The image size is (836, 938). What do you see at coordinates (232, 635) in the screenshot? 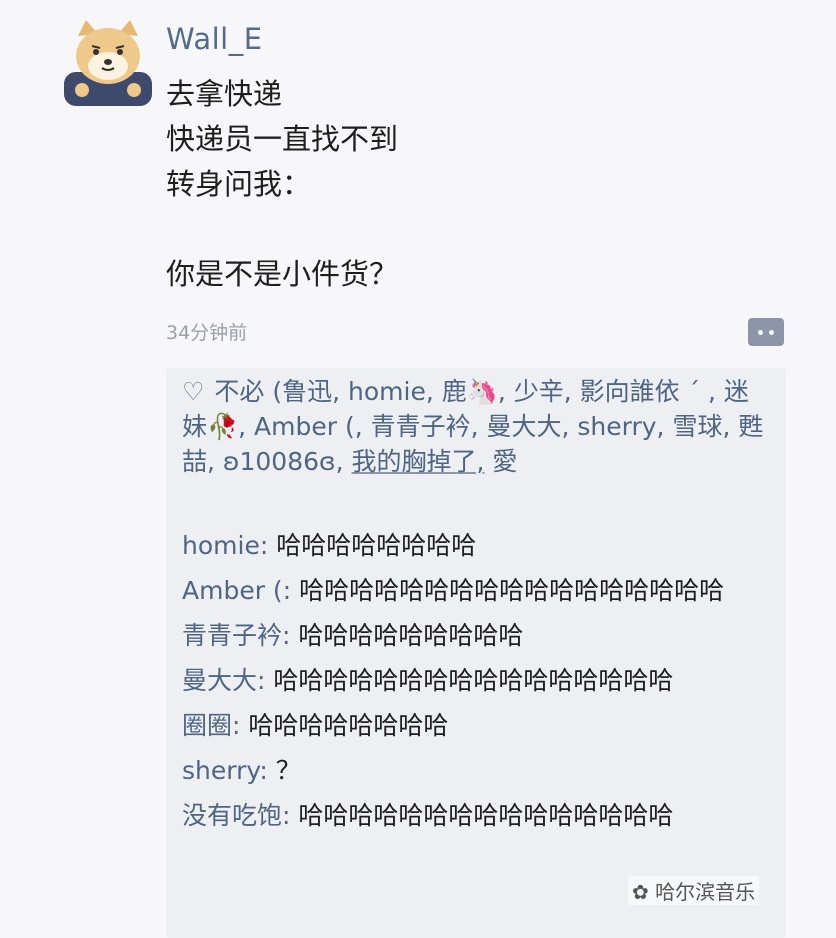
I see `comment-author: 青青子衿` at bounding box center [232, 635].